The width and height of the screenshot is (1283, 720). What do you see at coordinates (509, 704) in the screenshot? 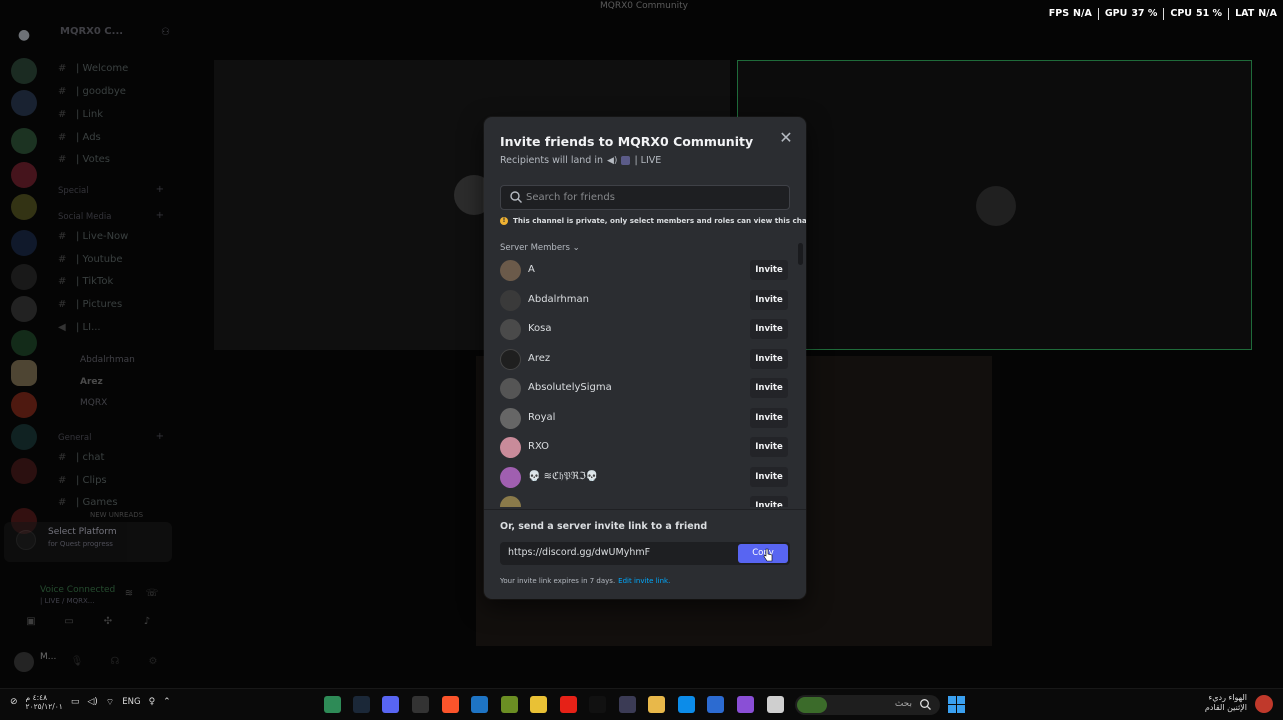
I see `app-icon-minecraft` at bounding box center [509, 704].